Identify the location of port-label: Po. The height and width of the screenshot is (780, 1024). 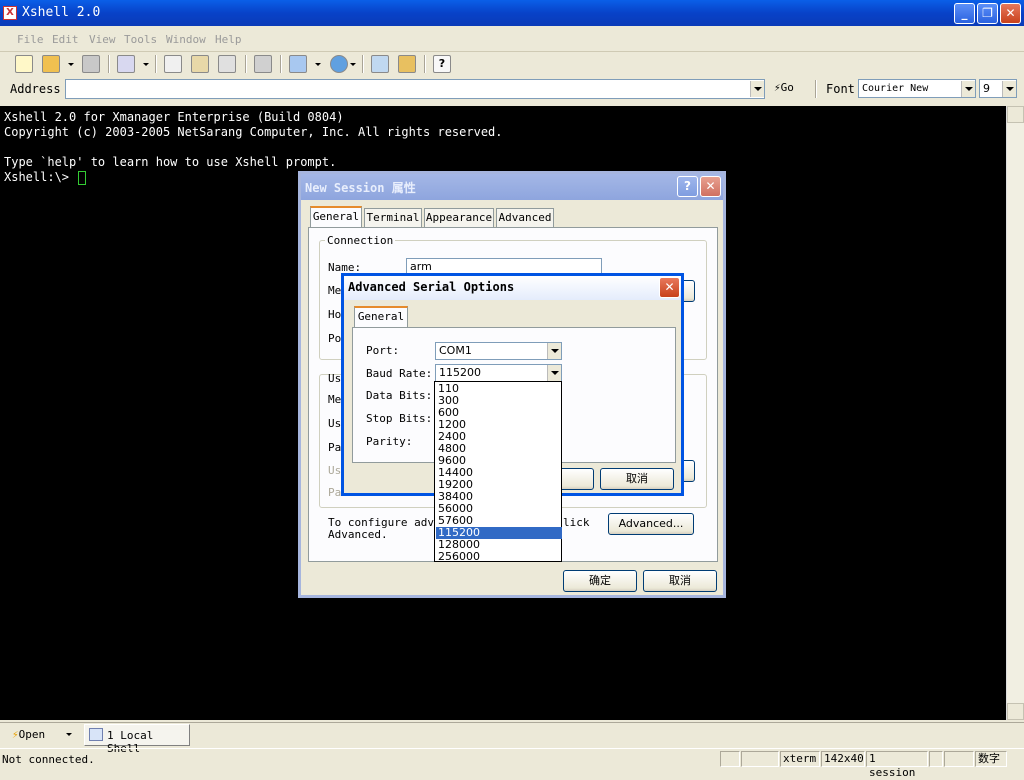
(335, 338).